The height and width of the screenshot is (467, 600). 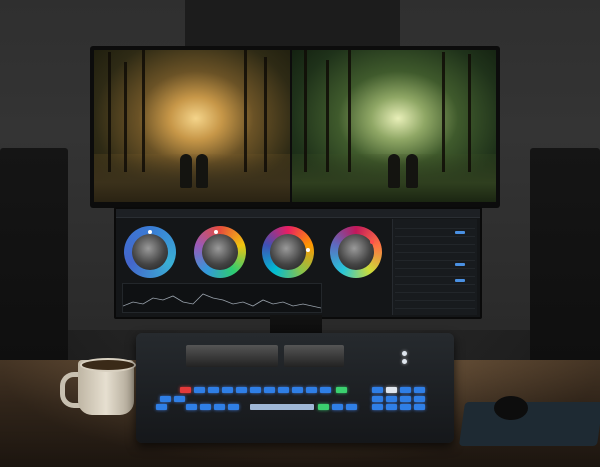 What do you see at coordinates (394, 126) in the screenshot?
I see `photo-graded` at bounding box center [394, 126].